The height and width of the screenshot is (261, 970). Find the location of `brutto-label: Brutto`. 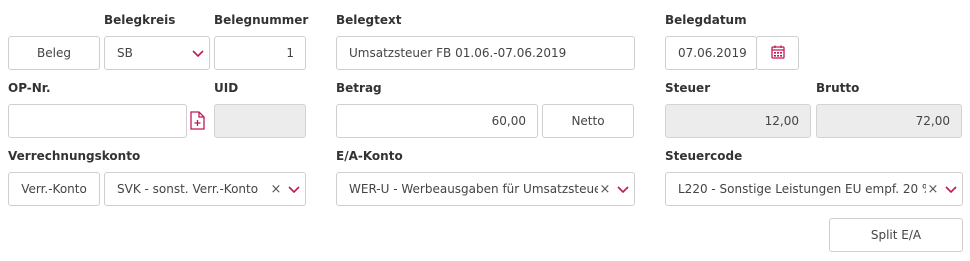

brutto-label: Brutto is located at coordinates (838, 88).